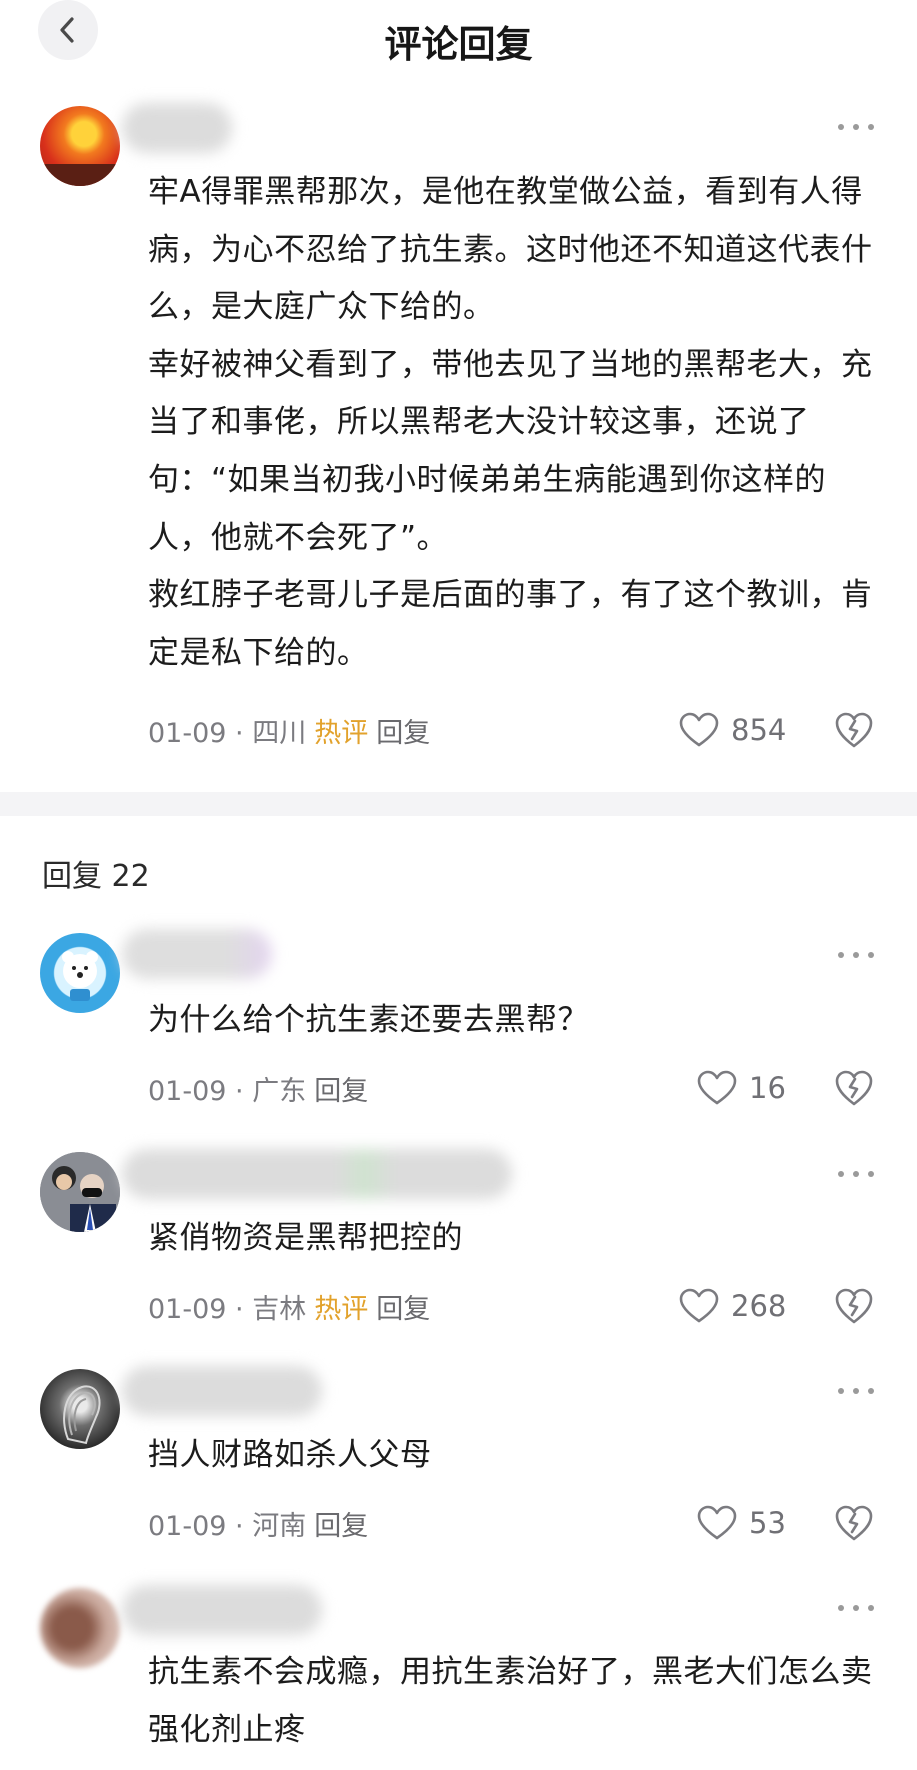 The height and width of the screenshot is (1770, 917). What do you see at coordinates (510, 1701) in the screenshot?
I see `reply-text: 抗生素不会成瘾，用抗生素治好了，黑老大们怎么卖强化剂止疼` at bounding box center [510, 1701].